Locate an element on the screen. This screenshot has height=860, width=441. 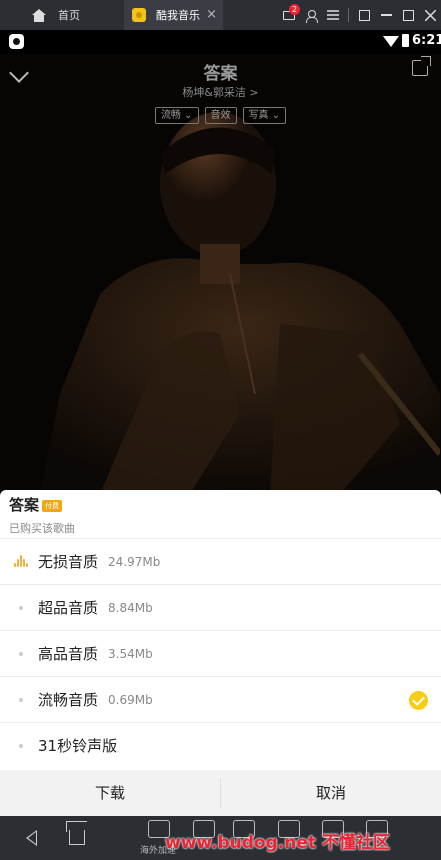
quality-pill: 流畅 ⌄ is located at coordinates (176, 115).